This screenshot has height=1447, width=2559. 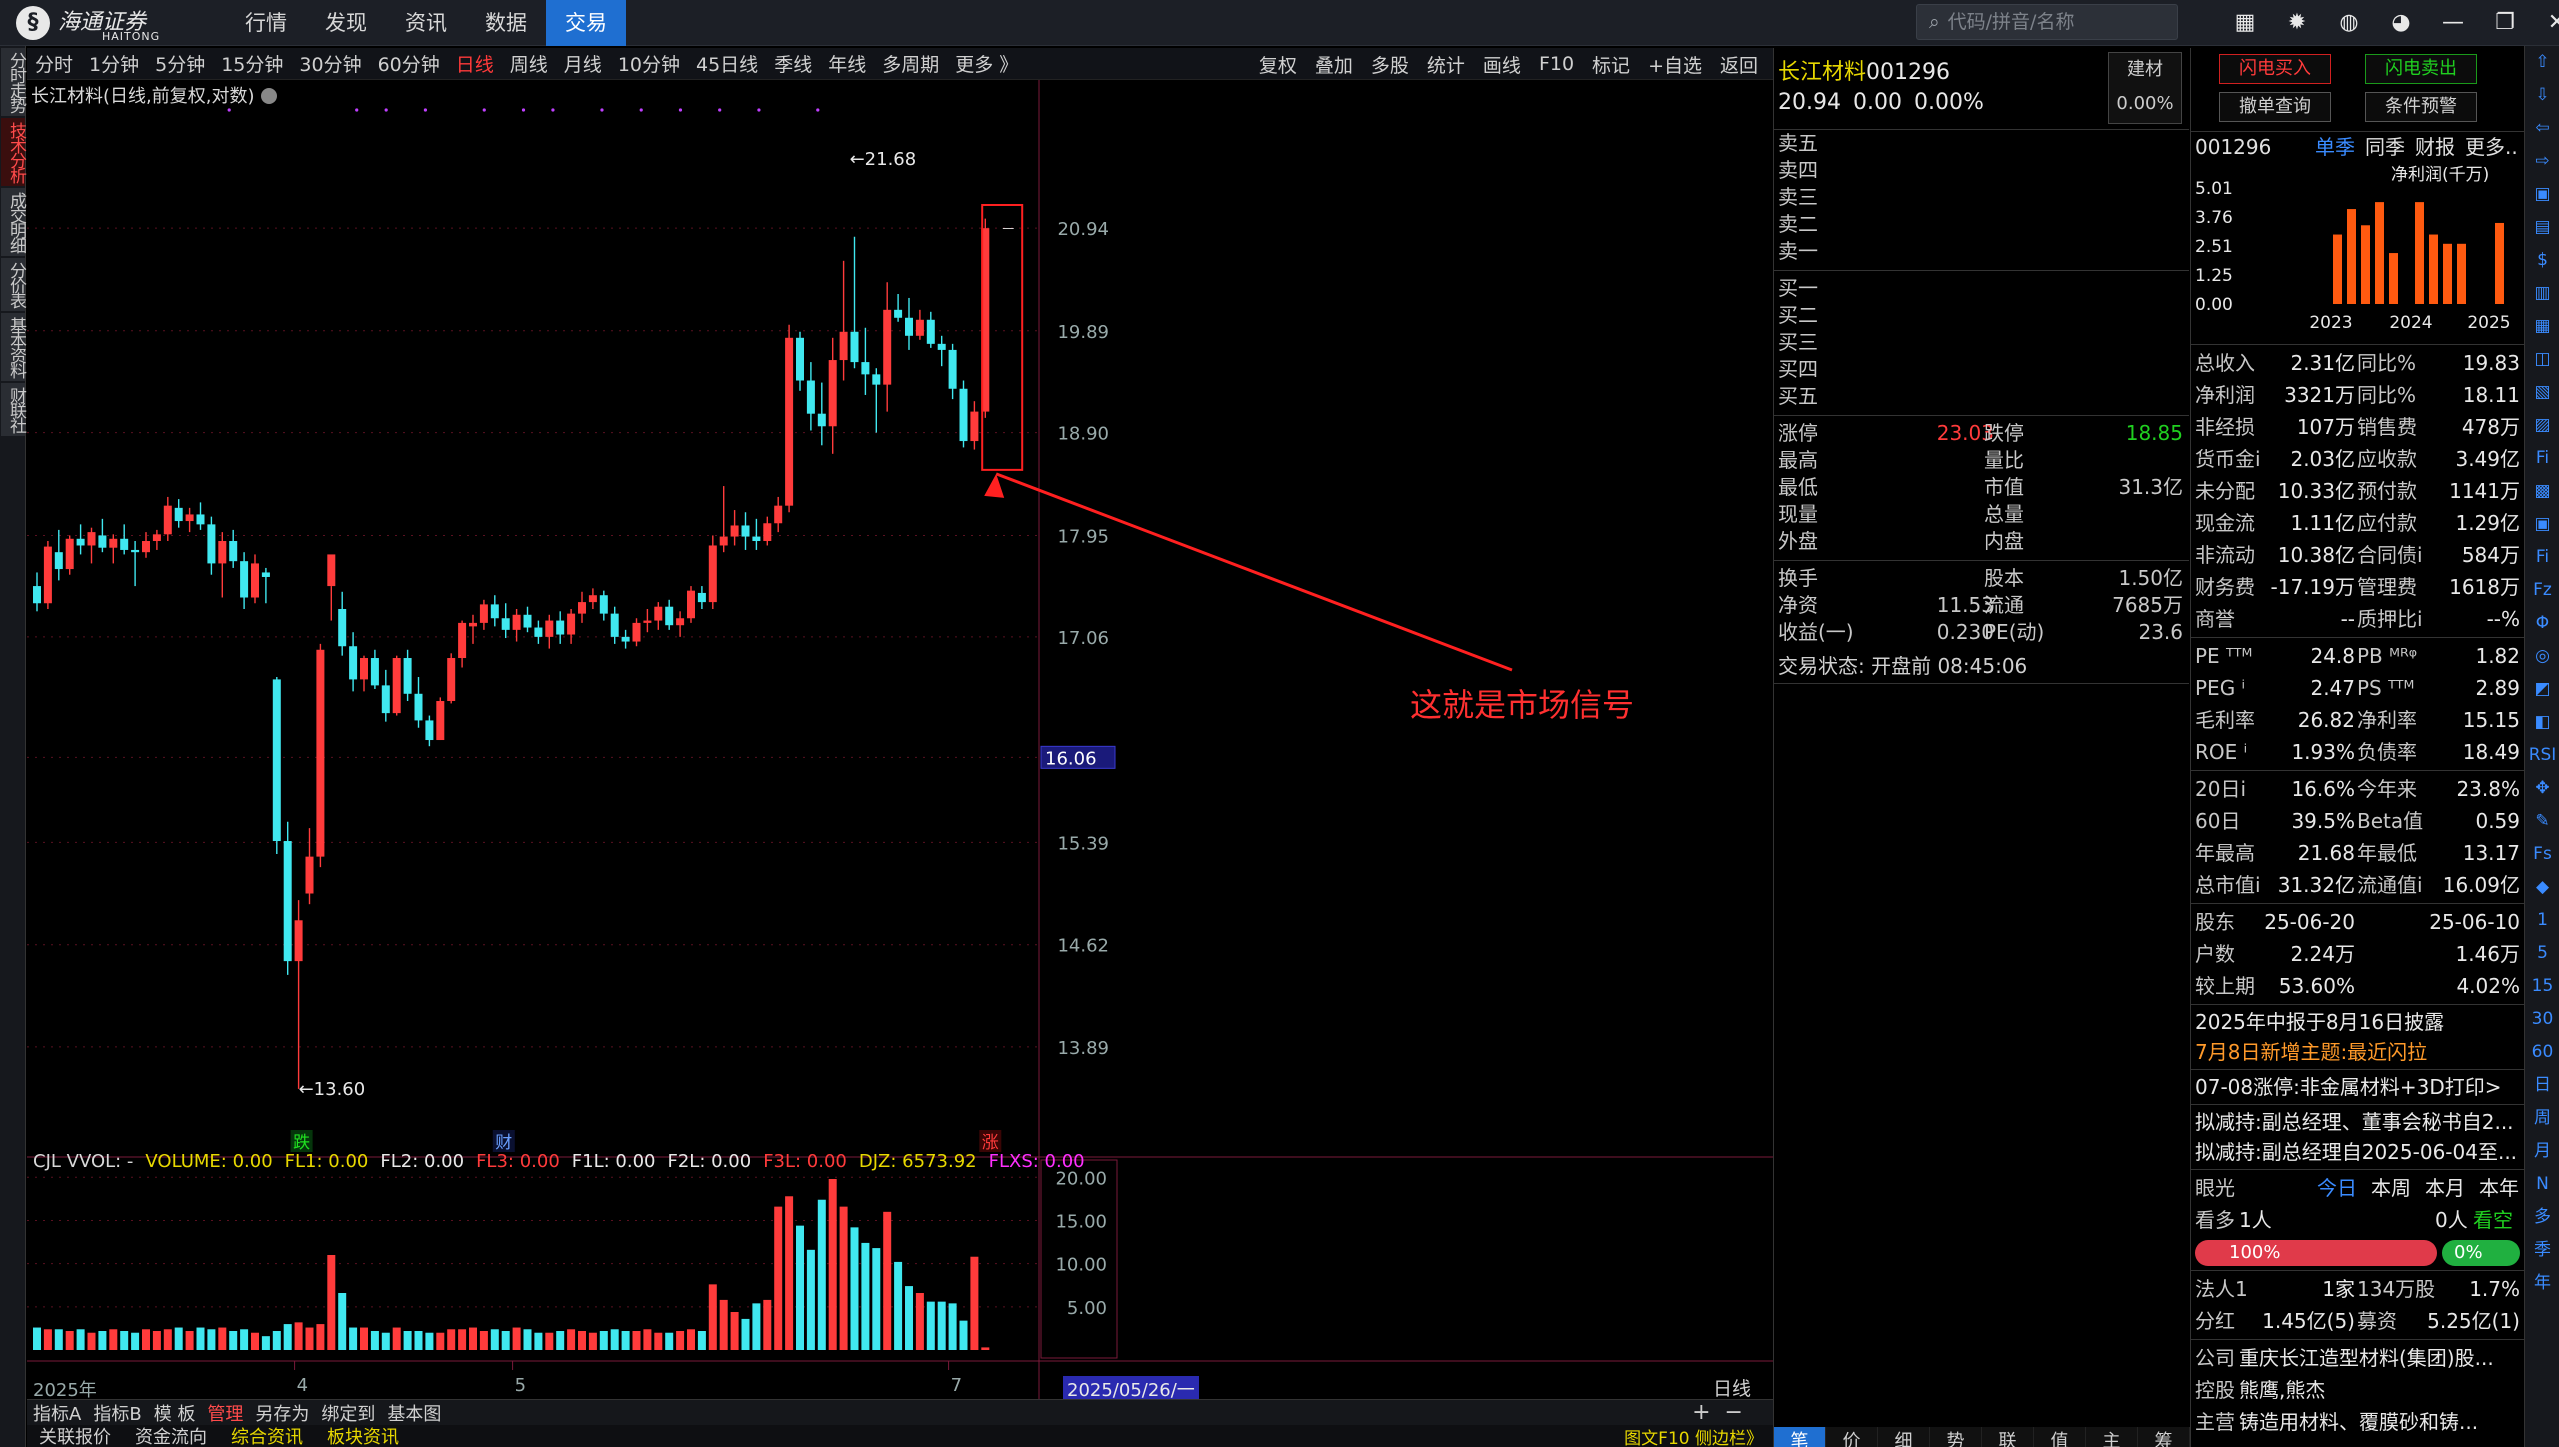 I want to click on tool-icon-19: ◩, so click(x=2542, y=689).